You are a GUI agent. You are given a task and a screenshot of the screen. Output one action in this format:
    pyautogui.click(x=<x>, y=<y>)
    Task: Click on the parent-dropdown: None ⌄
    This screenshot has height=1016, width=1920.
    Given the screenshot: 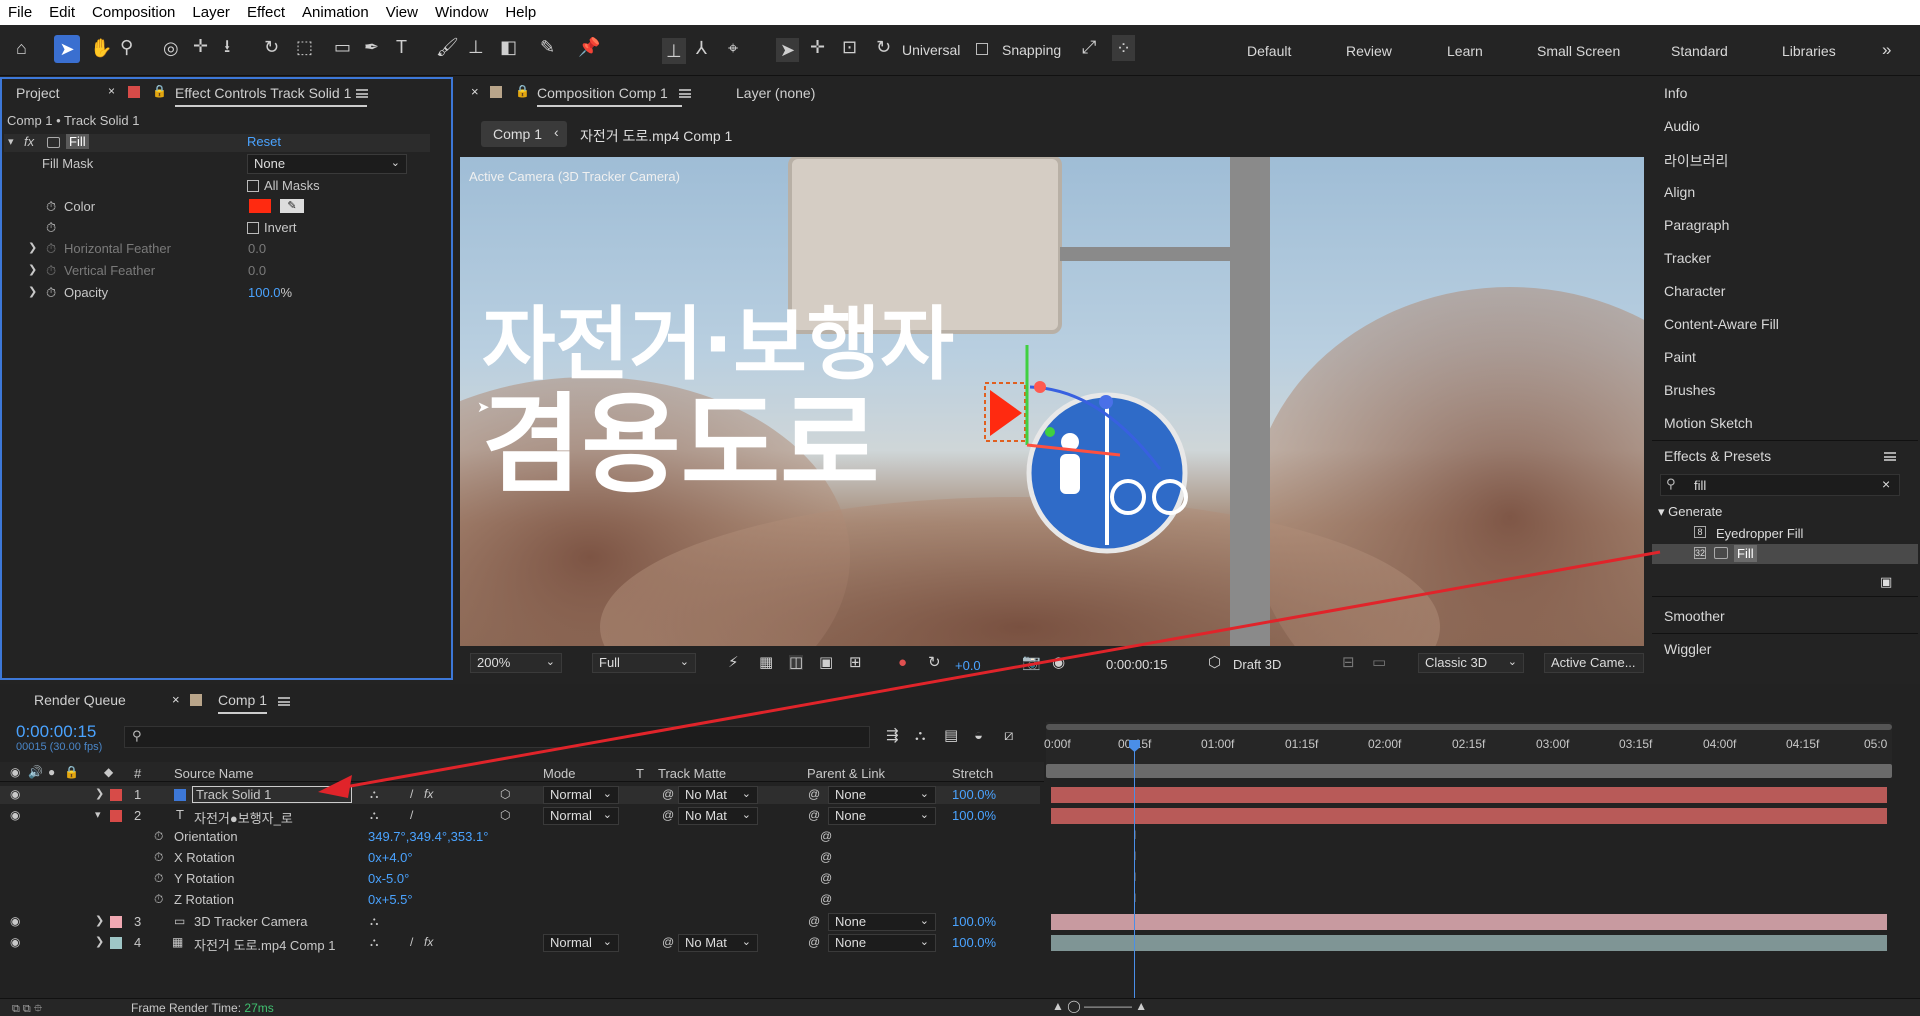 What is the action you would take?
    pyautogui.click(x=882, y=922)
    